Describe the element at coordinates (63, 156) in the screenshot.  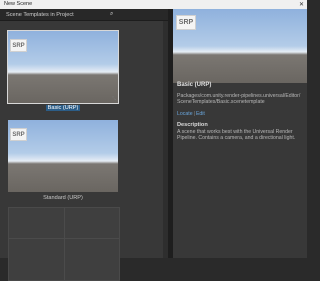
I see `template-thumbnail: SRP` at that location.